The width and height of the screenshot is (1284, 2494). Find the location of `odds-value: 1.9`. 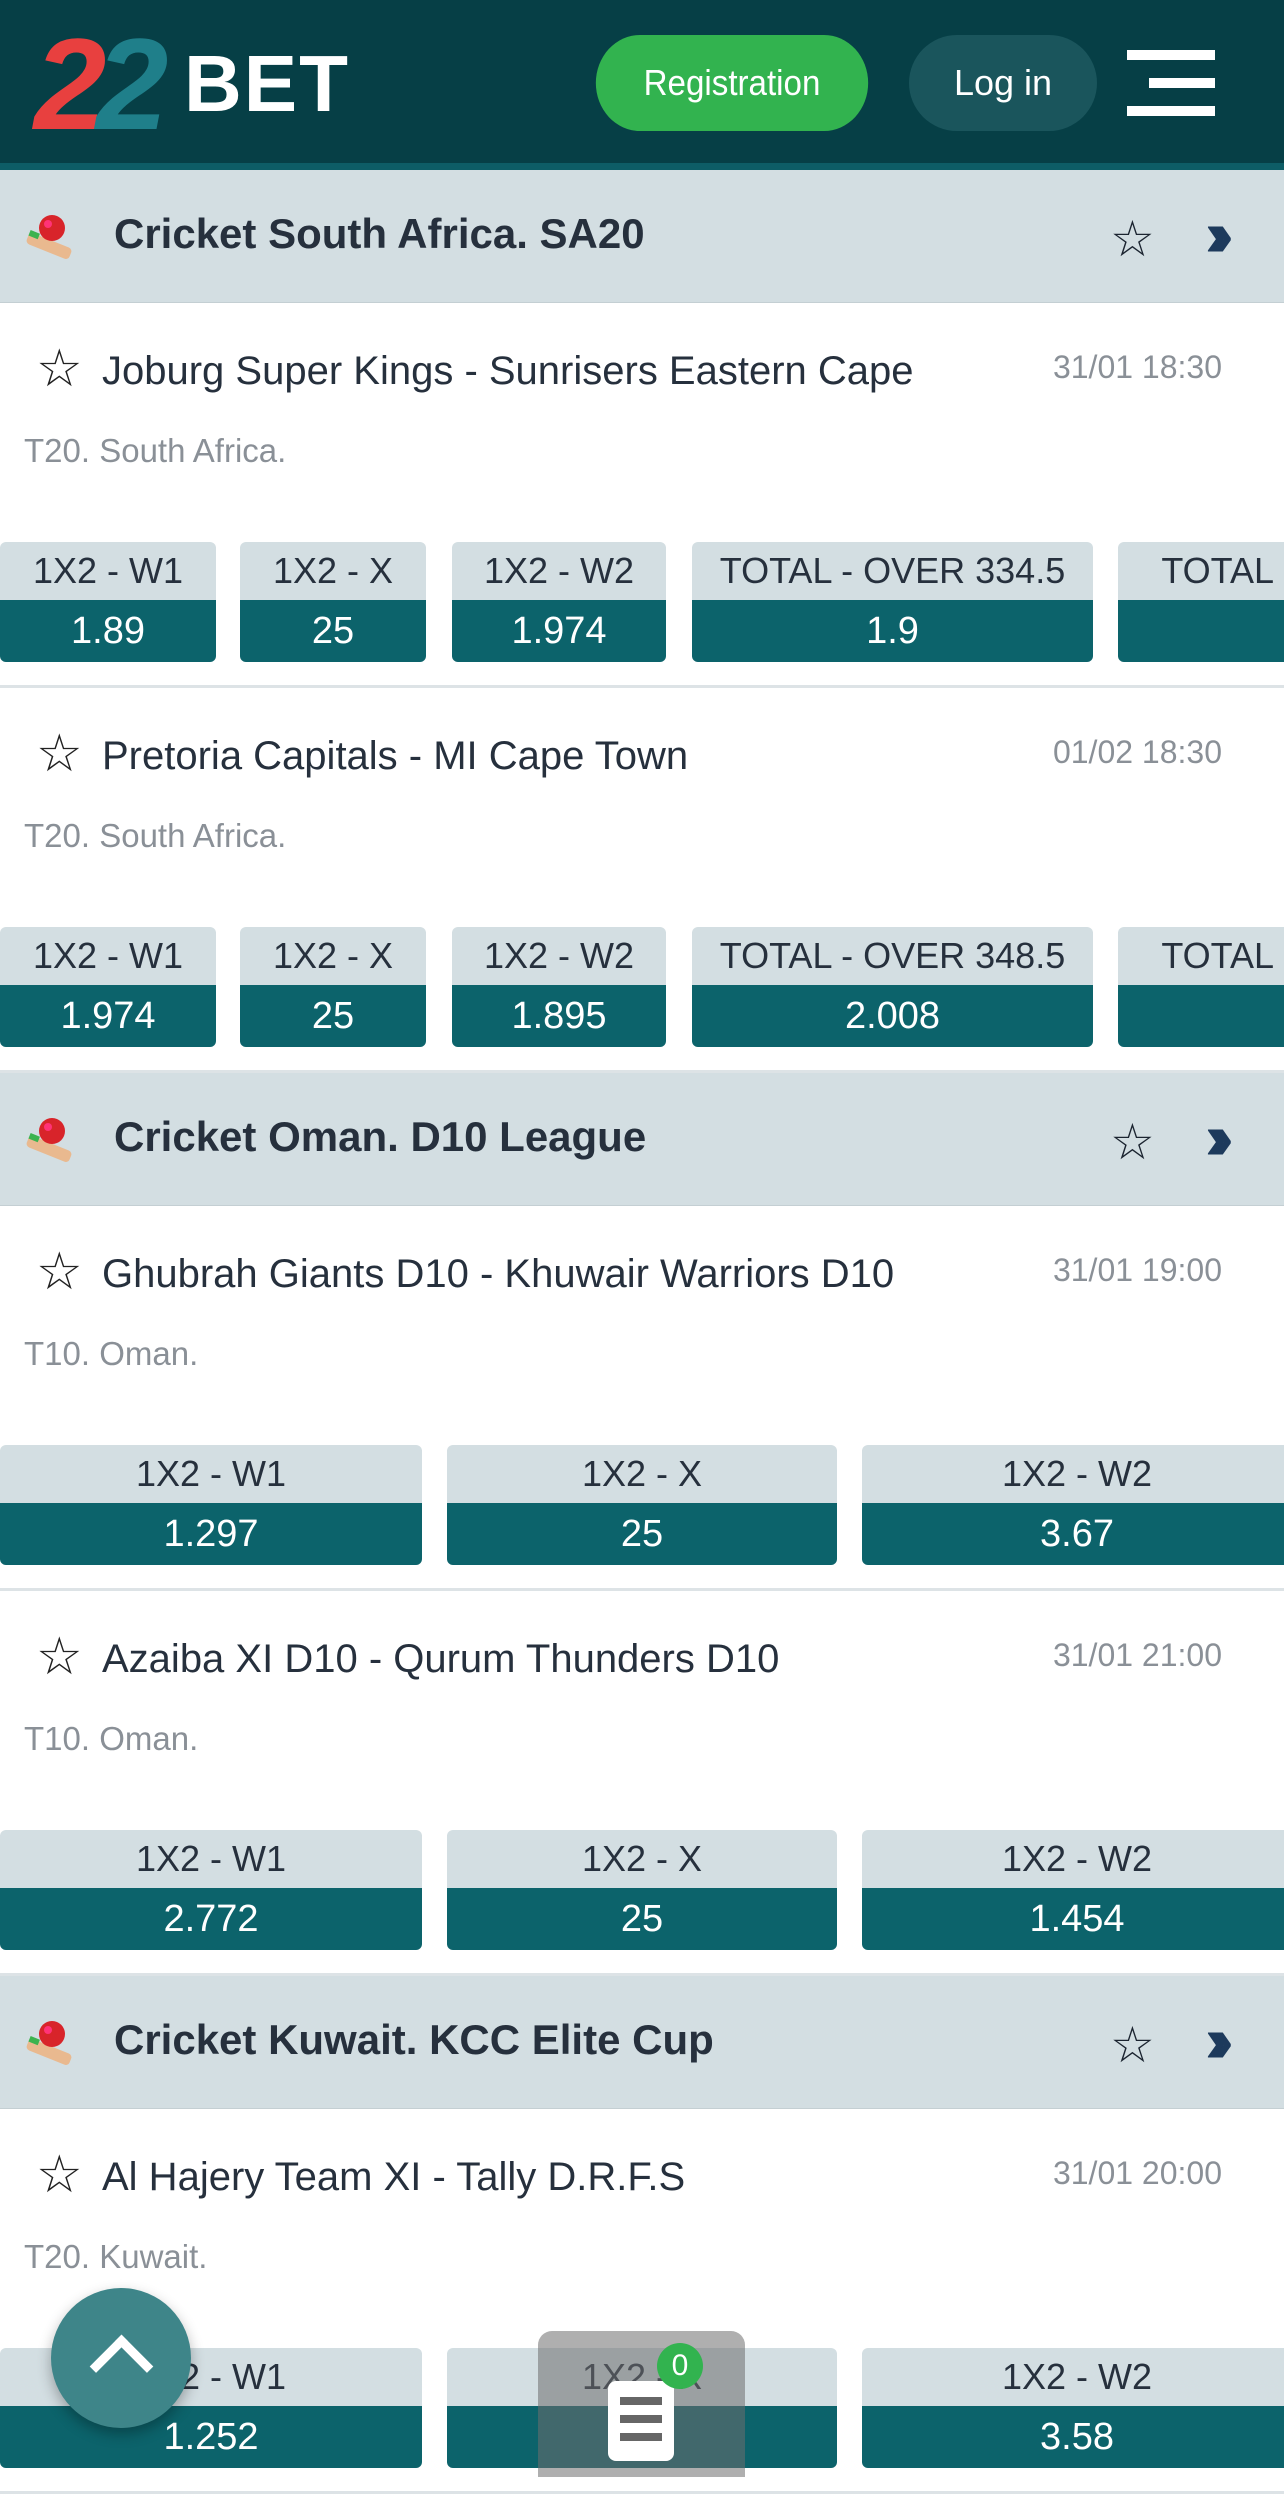

odds-value: 1.9 is located at coordinates (892, 631).